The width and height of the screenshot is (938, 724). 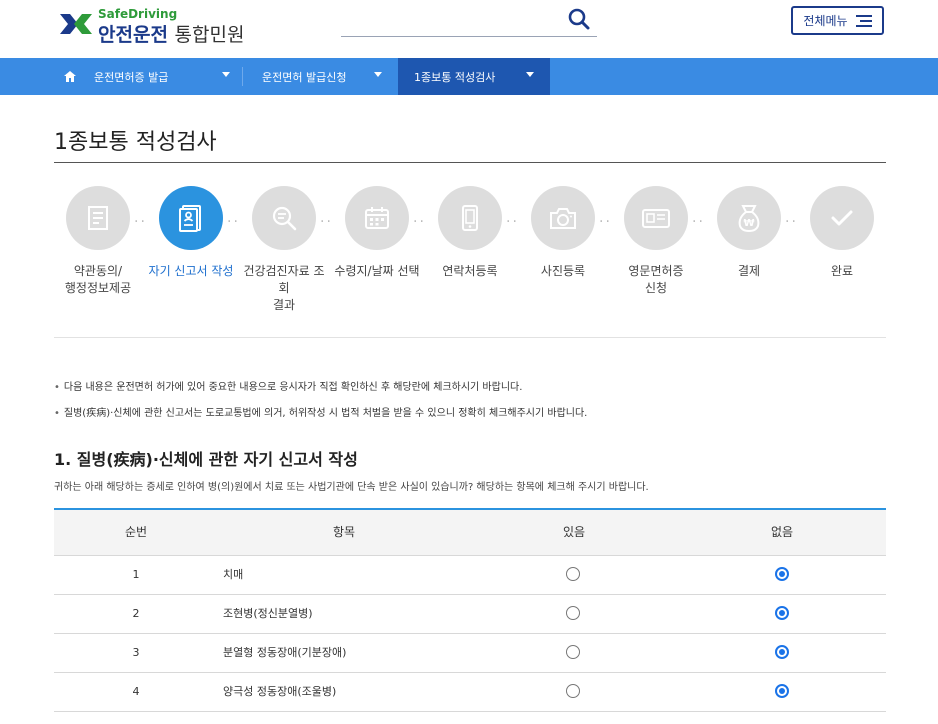 I want to click on step-label-contact: 연락처등록, so click(x=470, y=271).